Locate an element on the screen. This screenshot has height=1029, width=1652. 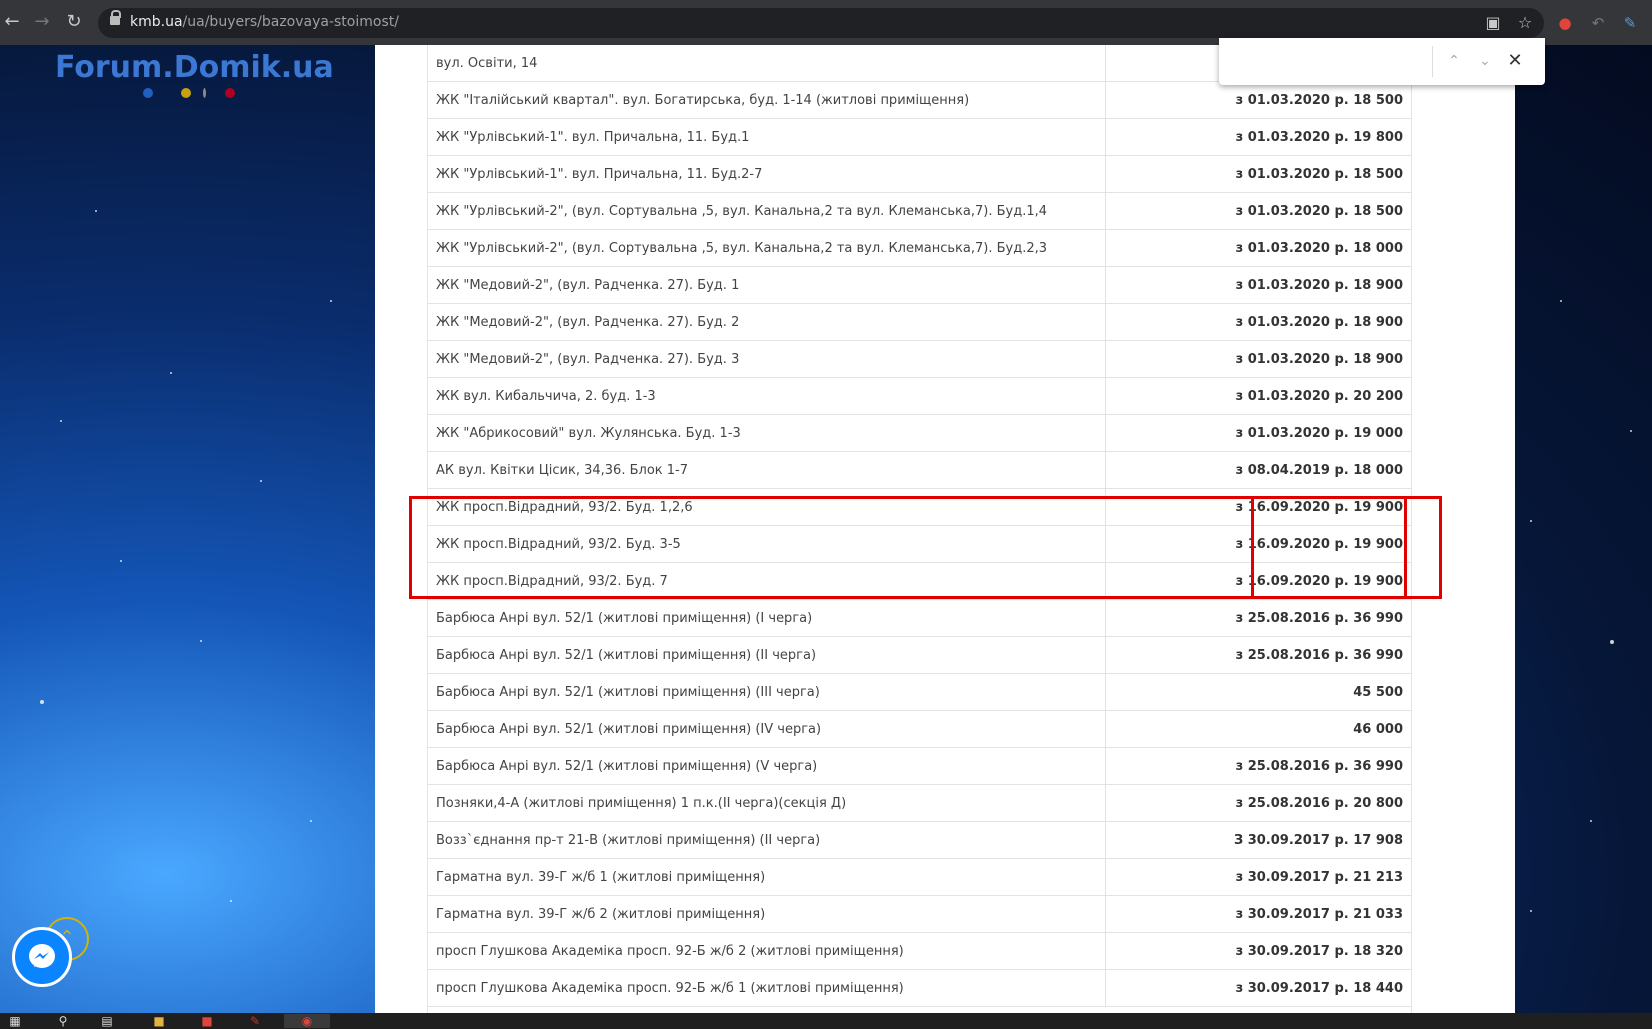
find-input is located at coordinates (1336, 62).